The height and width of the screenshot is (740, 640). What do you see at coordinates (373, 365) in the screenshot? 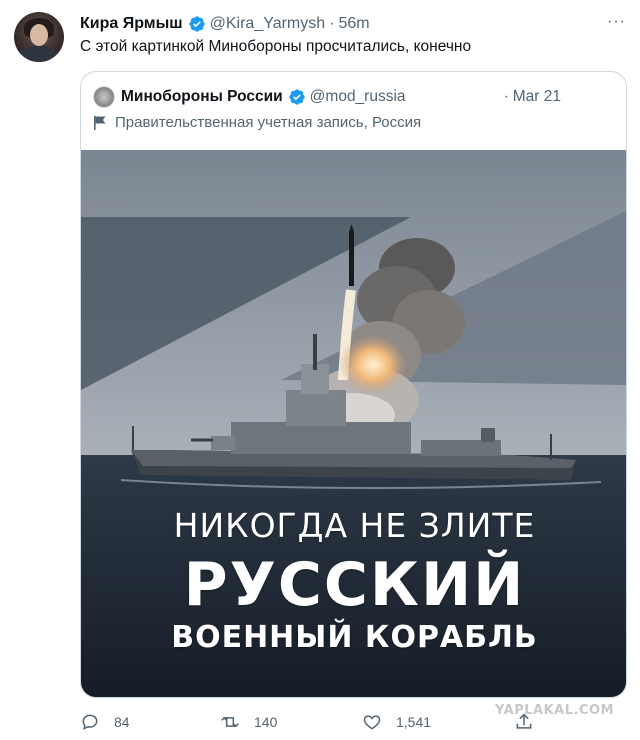
I see `launch-fire` at bounding box center [373, 365].